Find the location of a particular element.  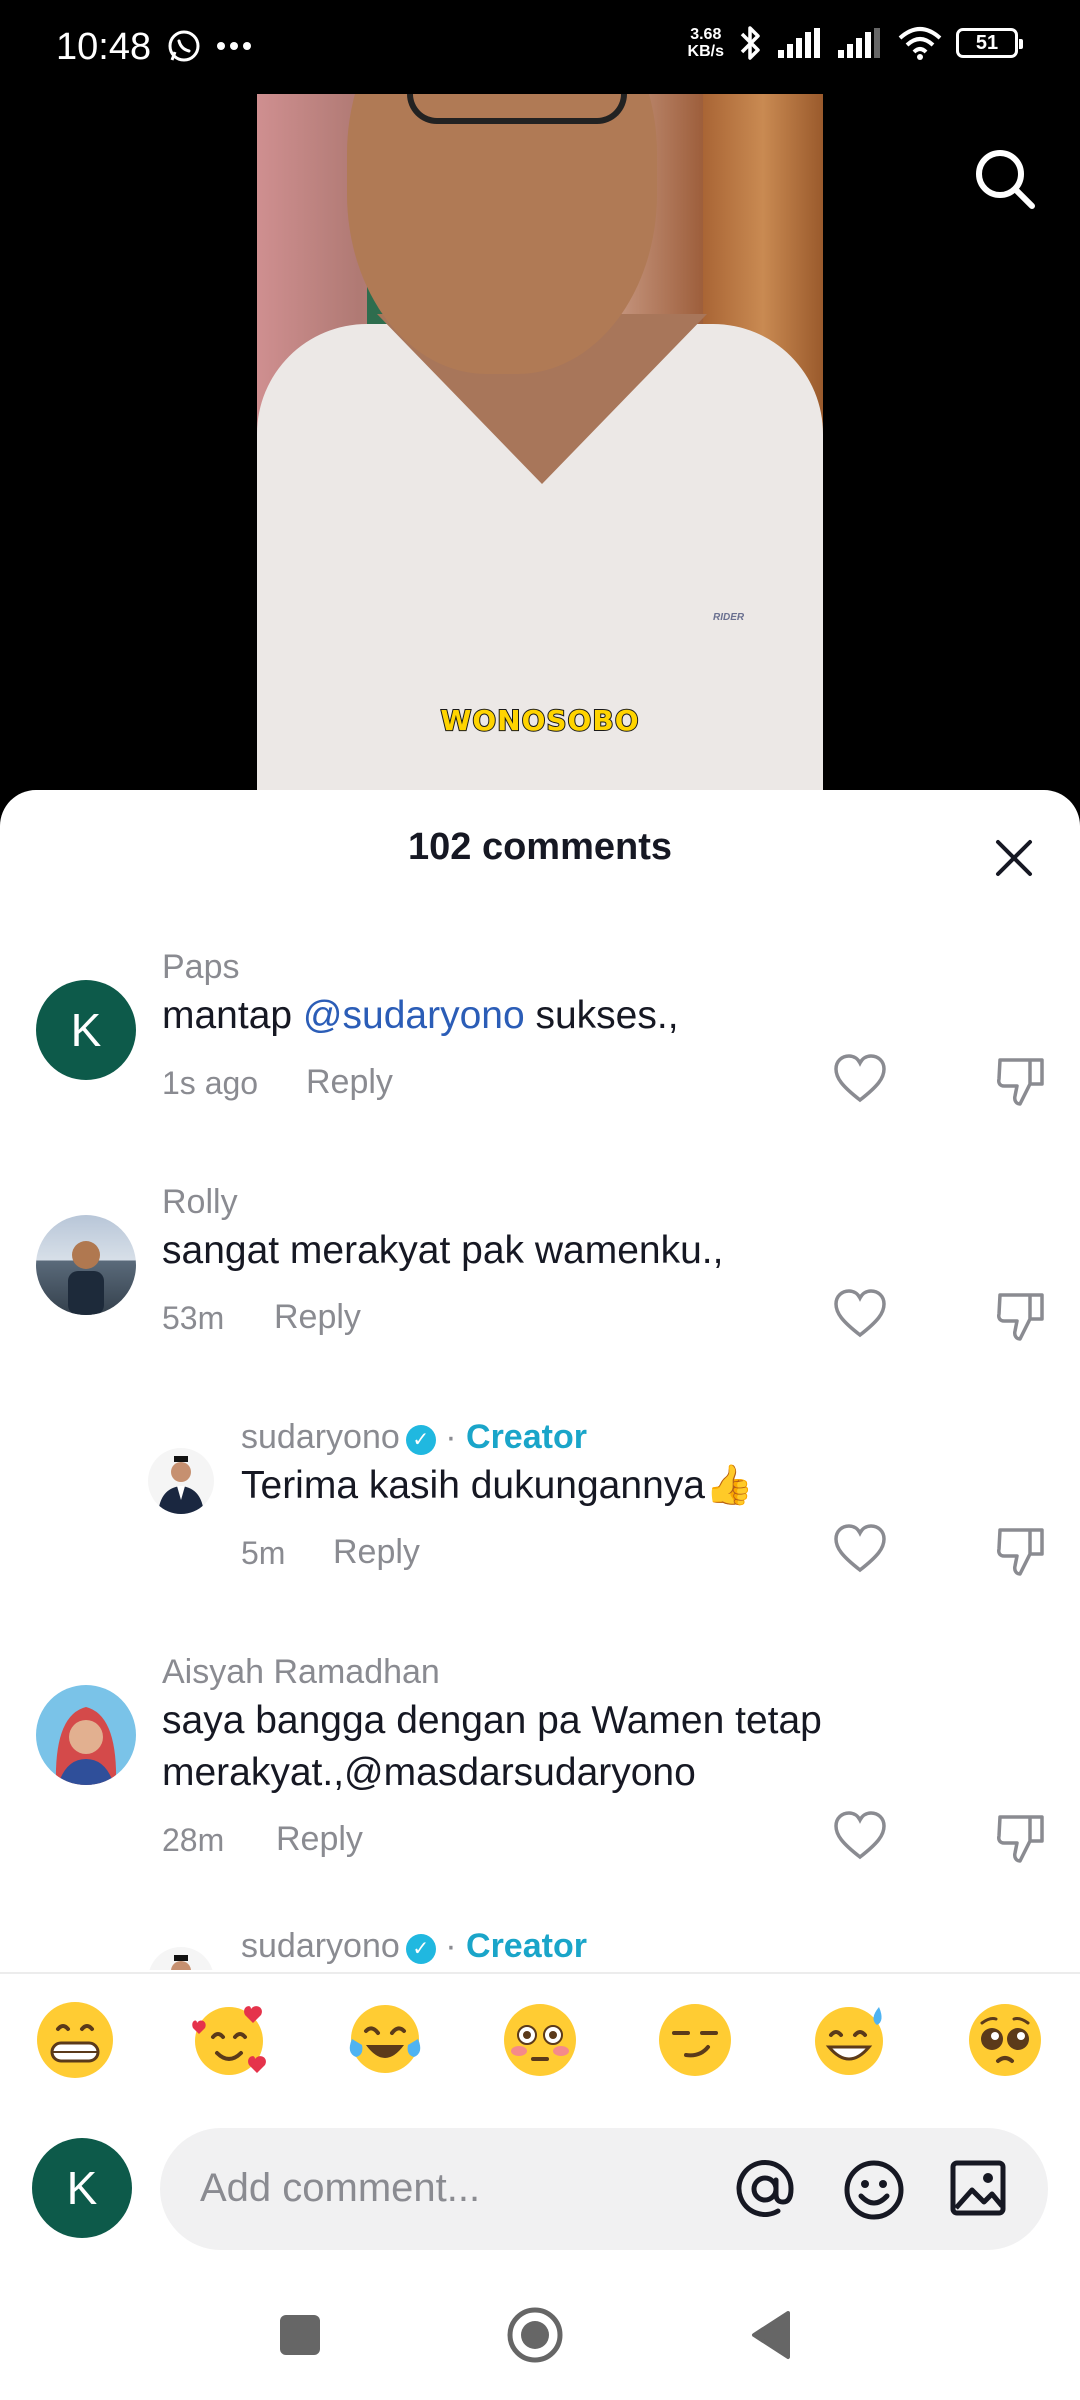

search-icon is located at coordinates (1005, 179).